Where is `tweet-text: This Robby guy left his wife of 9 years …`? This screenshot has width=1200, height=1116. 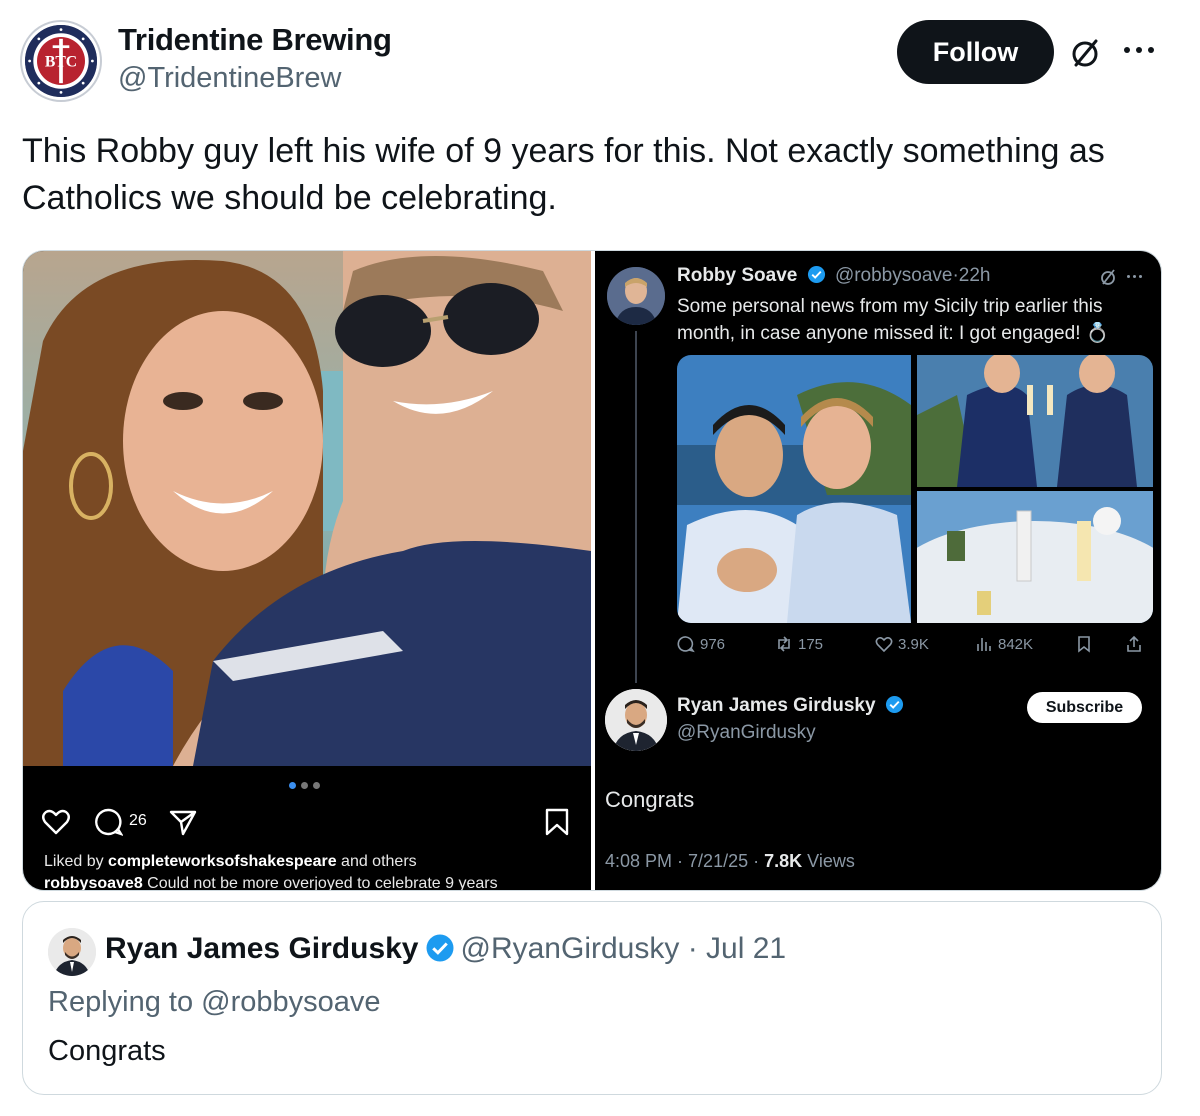 tweet-text: This Robby guy left his wife of 9 years … is located at coordinates (563, 174).